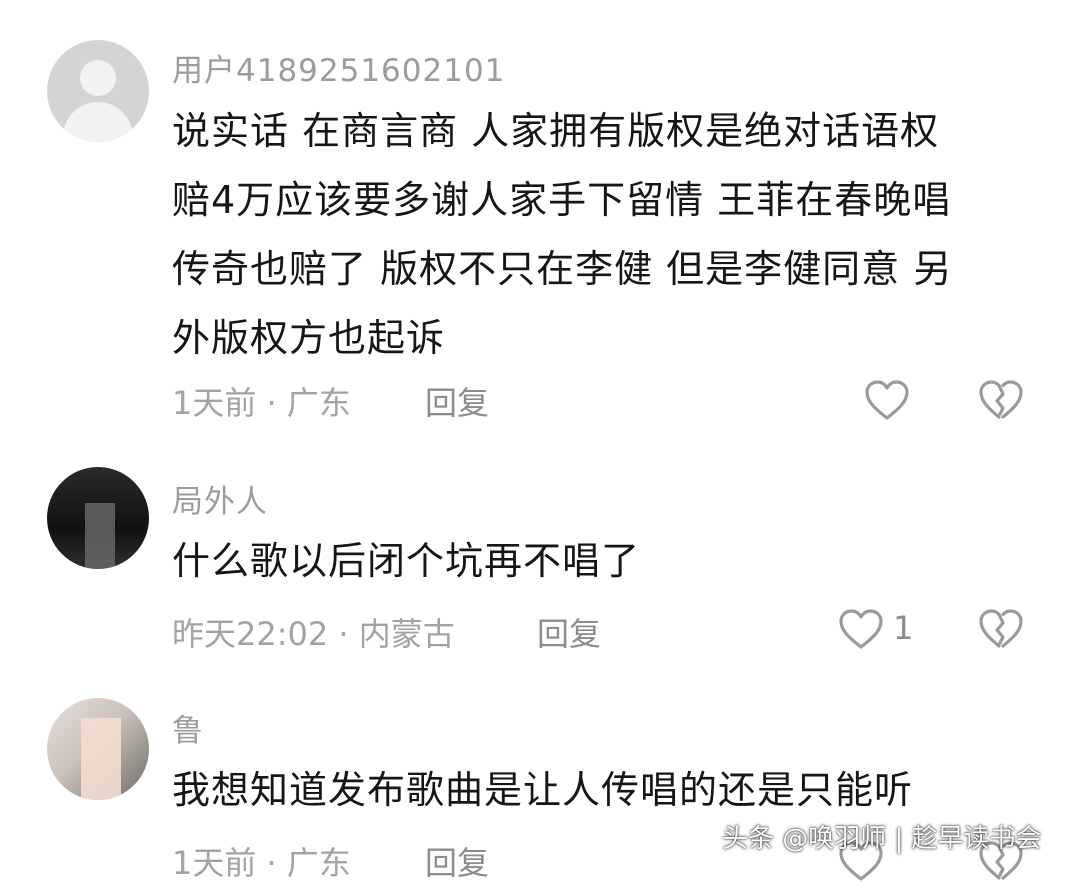  Describe the element at coordinates (543, 790) in the screenshot. I see `comment-text: 我想知道发布歌曲是让人传唱的还是只能听` at that location.